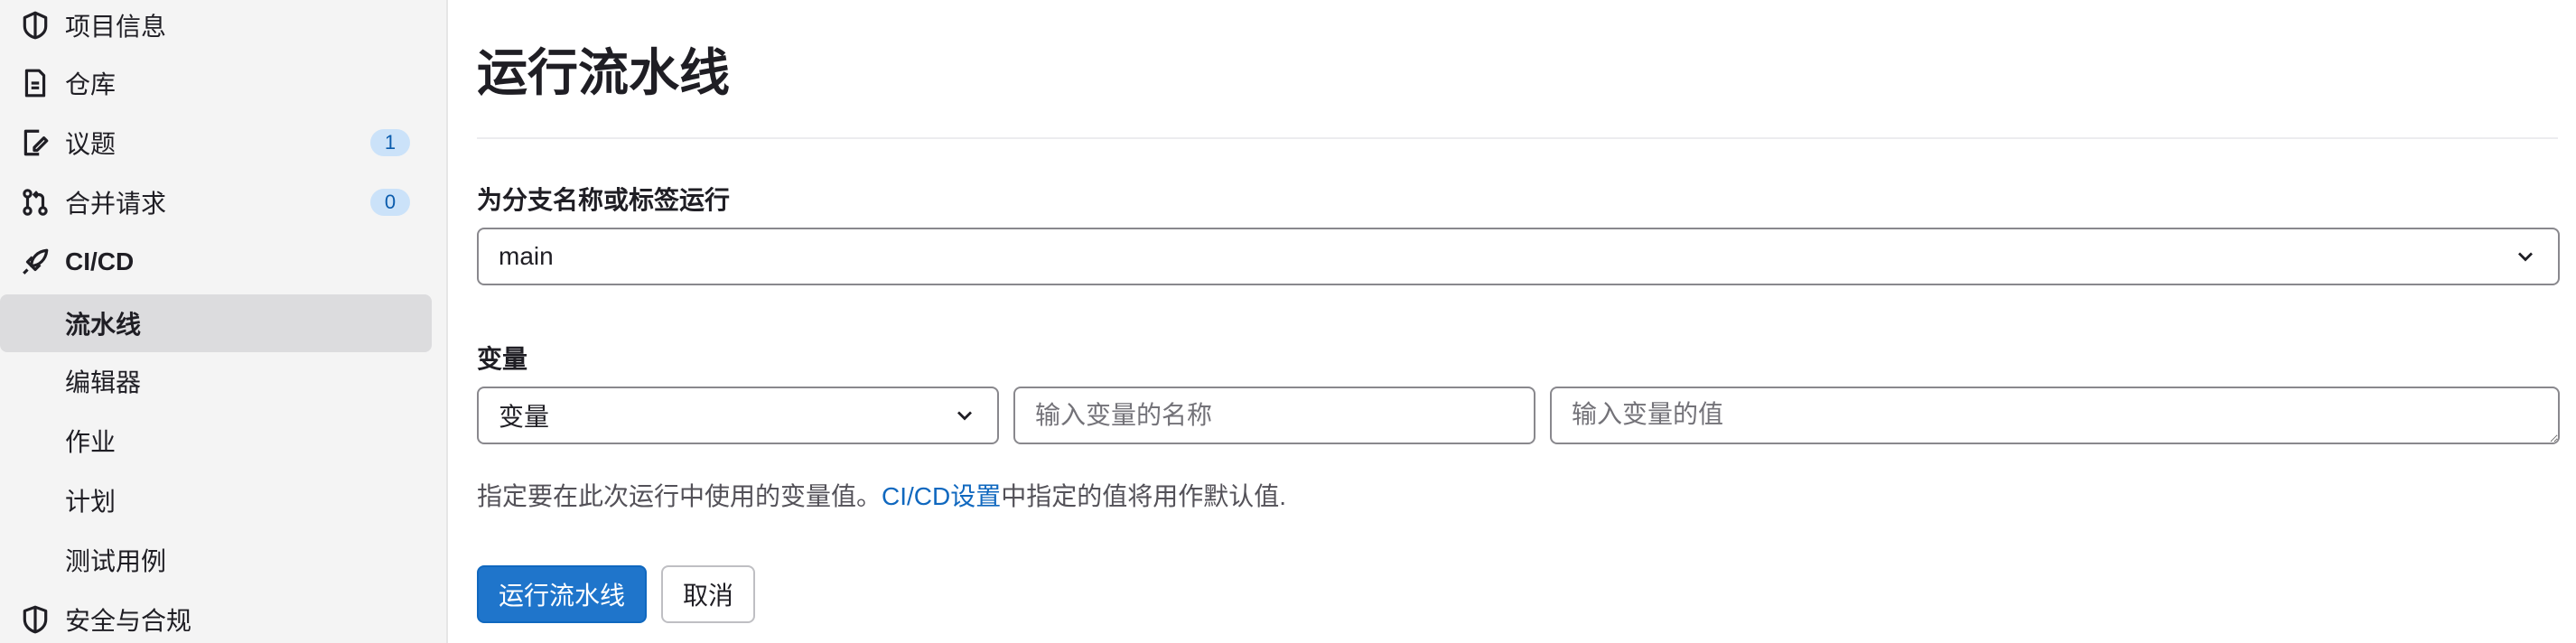 The height and width of the screenshot is (643, 2576). What do you see at coordinates (224, 27) in the screenshot?
I see `sidebar-item-project-info: 项目信息` at bounding box center [224, 27].